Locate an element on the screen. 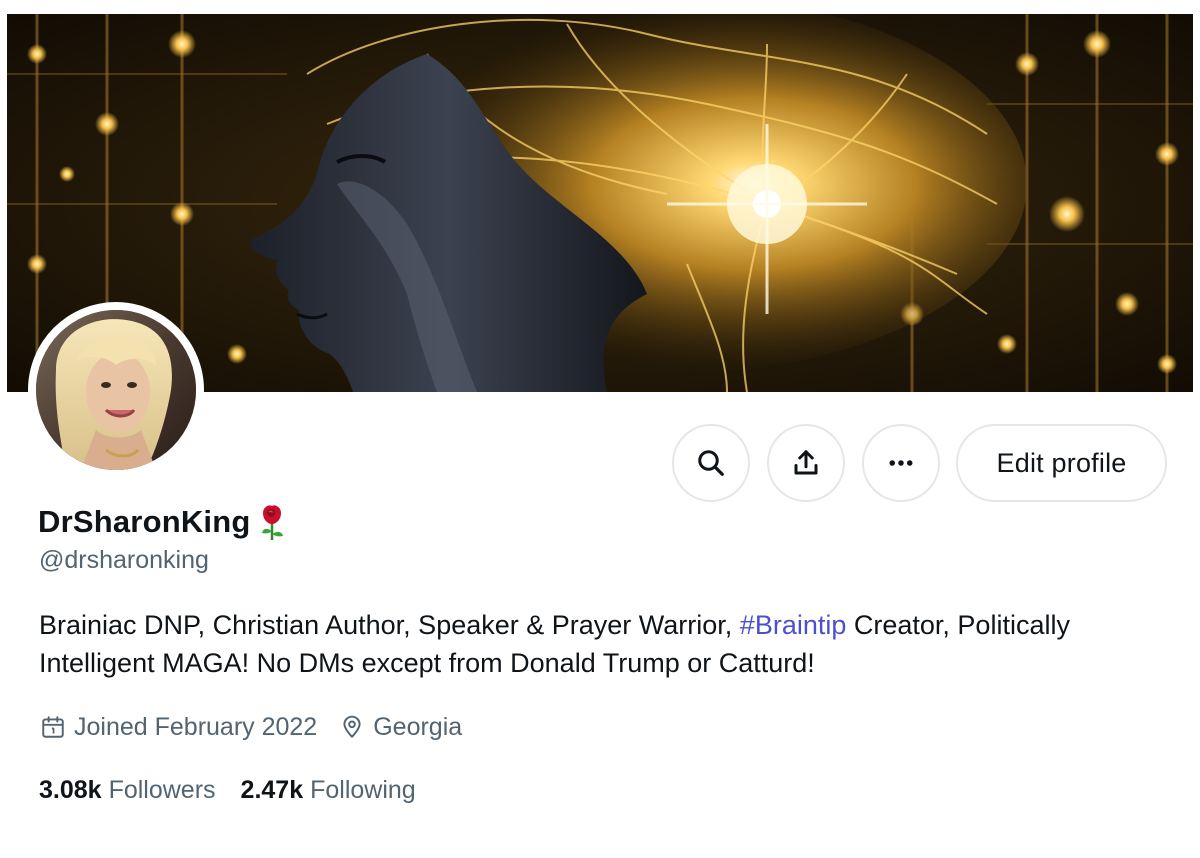 This screenshot has width=1200, height=858. search-button is located at coordinates (711, 463).